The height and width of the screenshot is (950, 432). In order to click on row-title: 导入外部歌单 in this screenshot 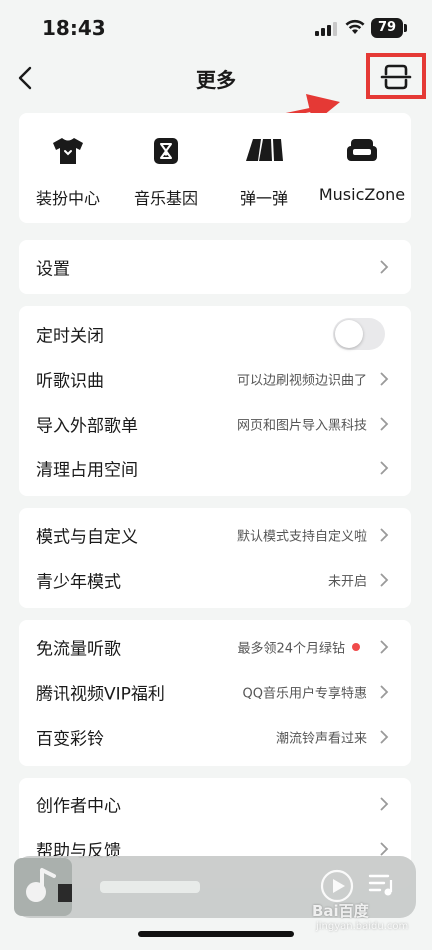, I will do `click(87, 426)`.